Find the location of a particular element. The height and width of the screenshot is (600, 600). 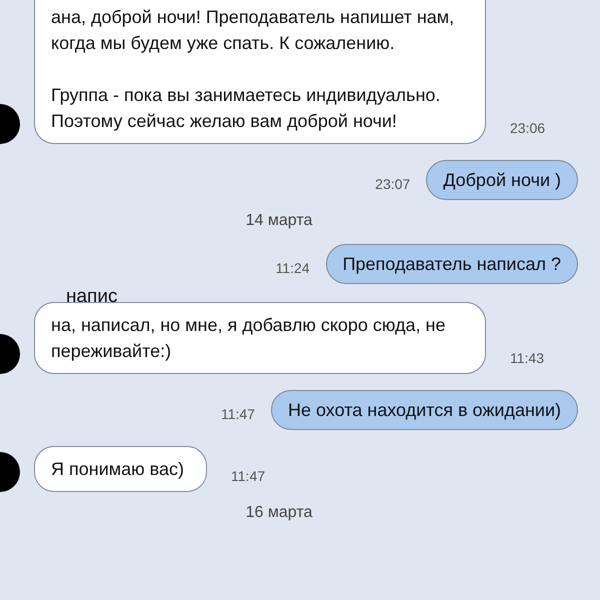

message-text: Я понимаю вас) is located at coordinates (117, 469).